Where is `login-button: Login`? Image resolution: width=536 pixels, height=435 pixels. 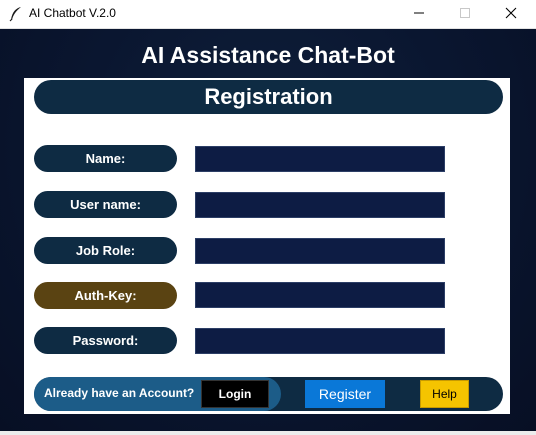 login-button: Login is located at coordinates (235, 394).